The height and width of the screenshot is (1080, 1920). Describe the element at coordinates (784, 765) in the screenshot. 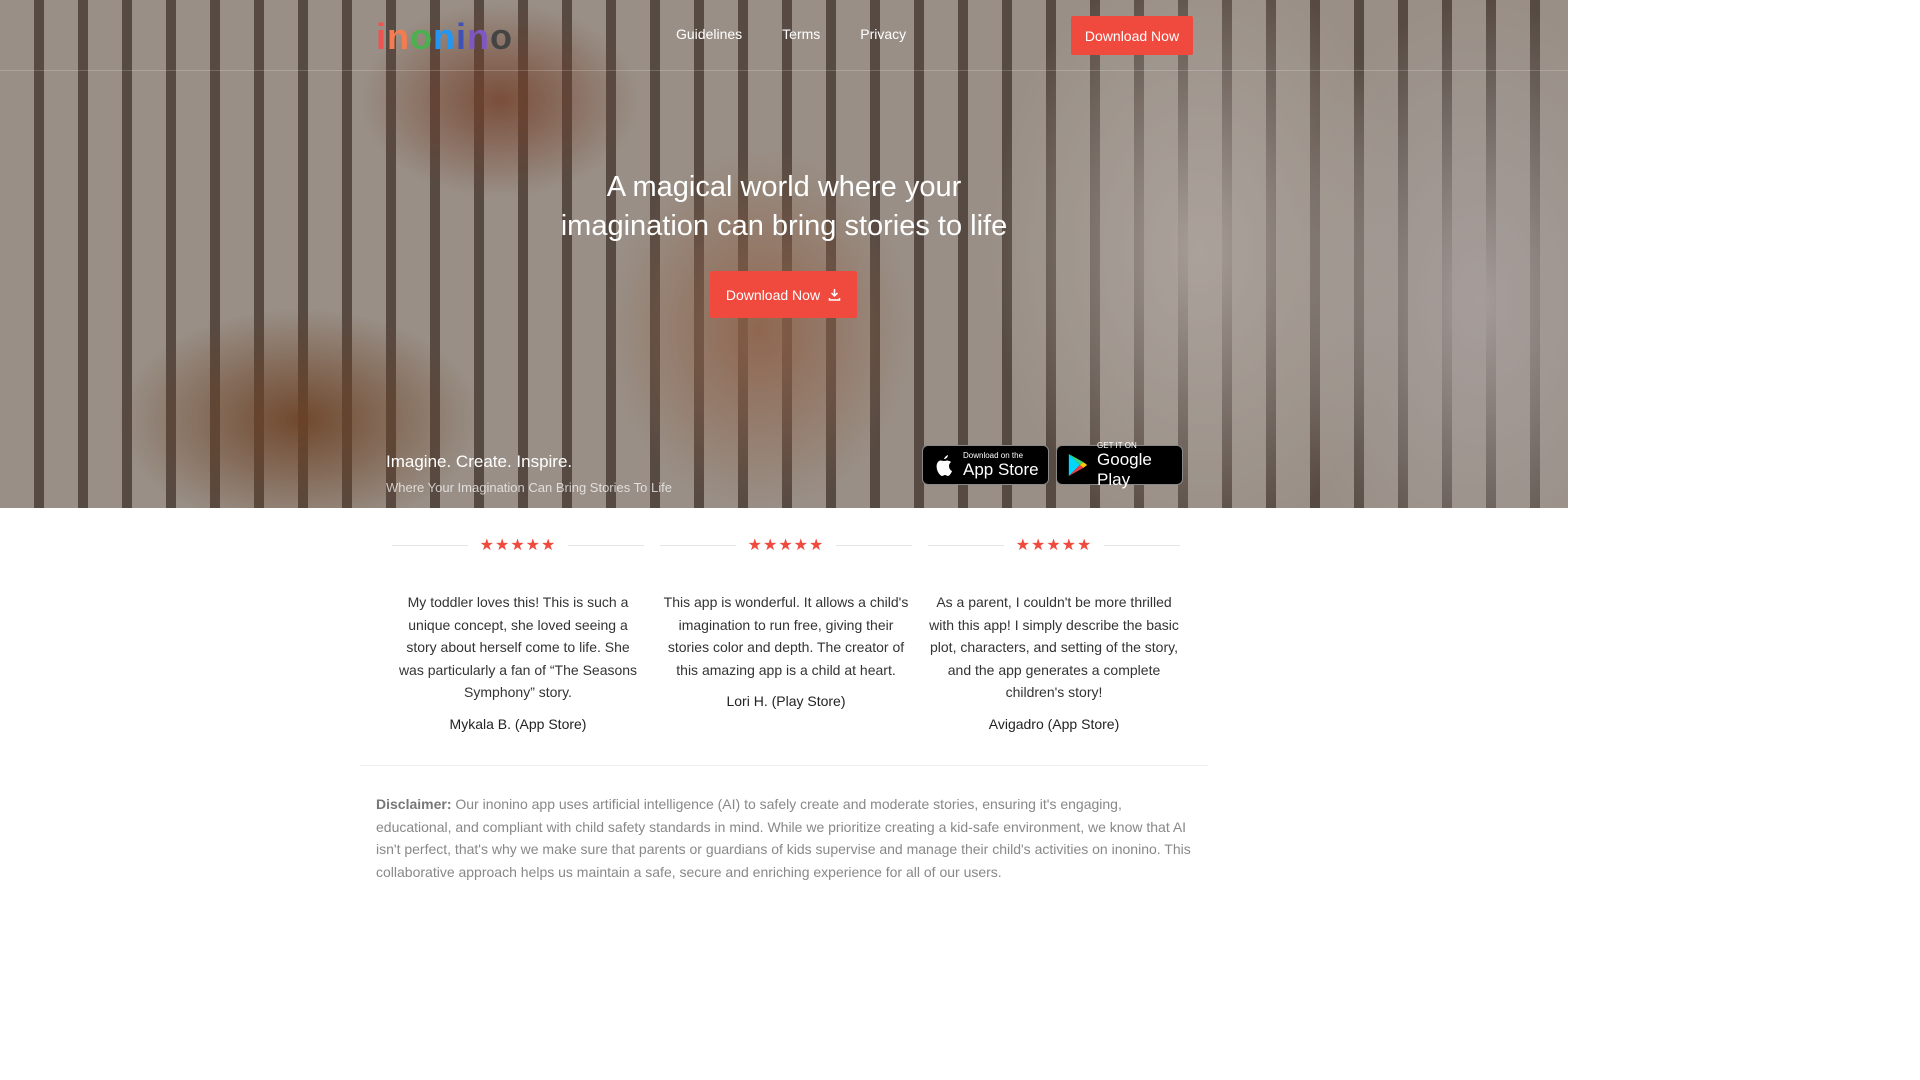

I see `section-divider` at that location.